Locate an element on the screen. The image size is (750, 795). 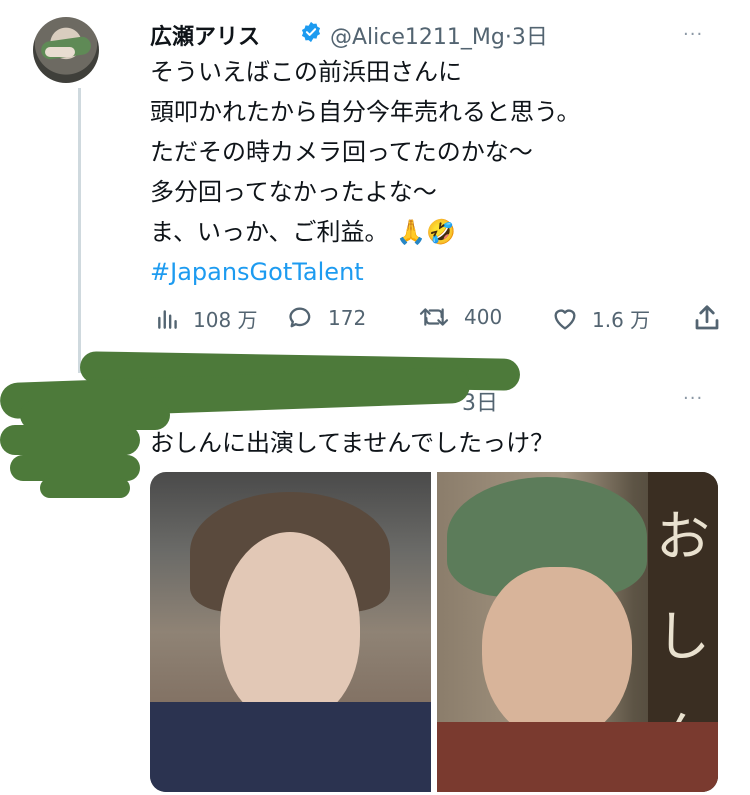
hashtag-link: #JapansGotTalent is located at coordinates (430, 272).